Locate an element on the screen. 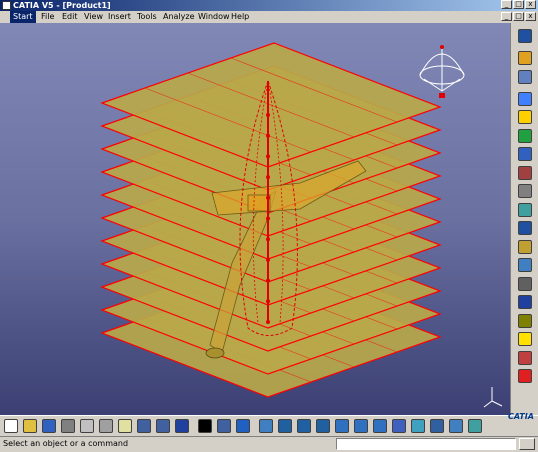 The width and height of the screenshot is (538, 452). document-window-controls: _ □ x is located at coordinates (518, 16).